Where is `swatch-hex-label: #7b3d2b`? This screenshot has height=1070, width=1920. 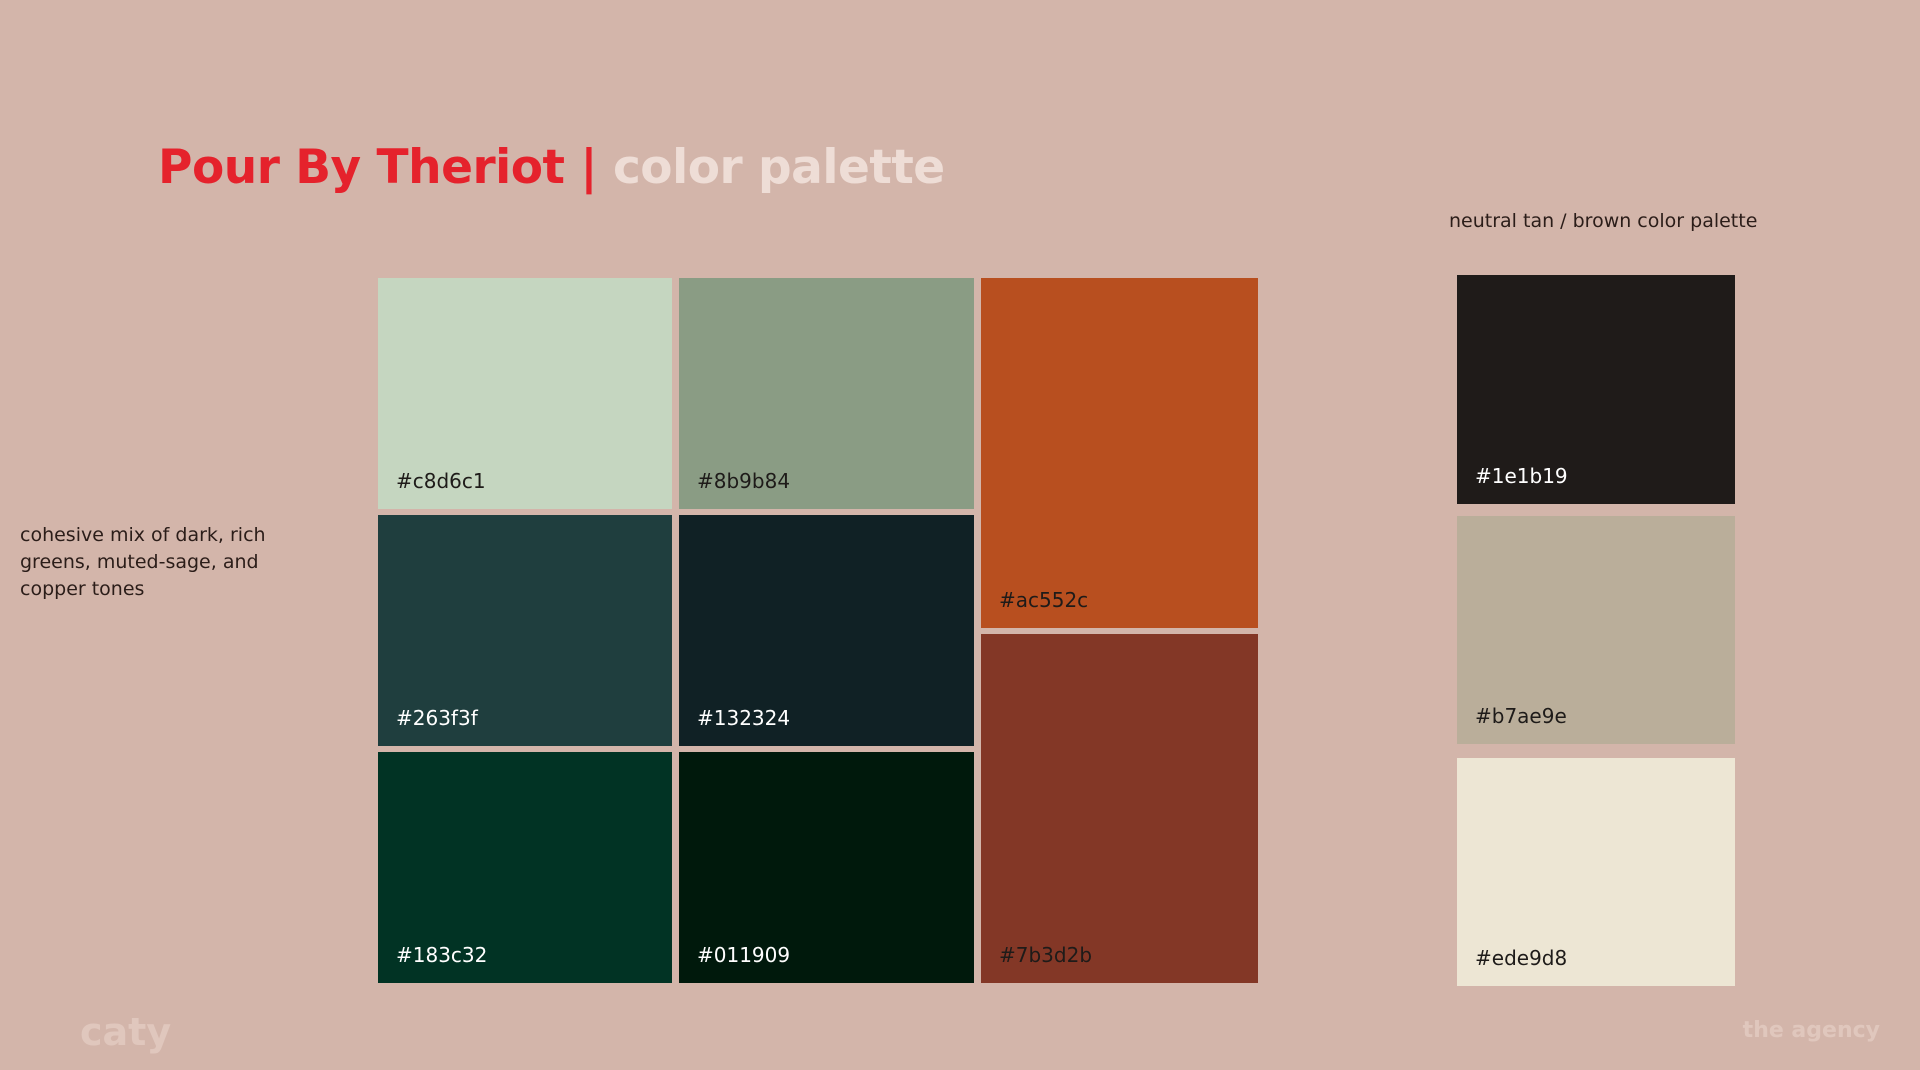 swatch-hex-label: #7b3d2b is located at coordinates (1046, 955).